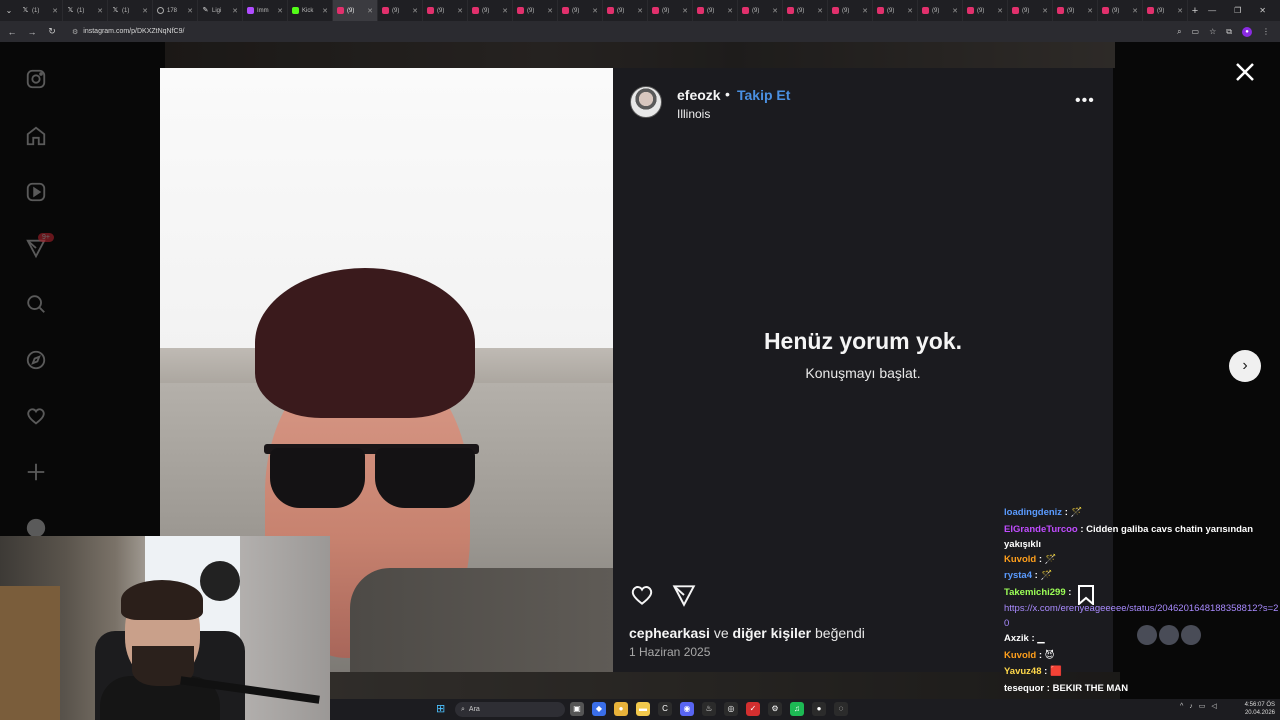 This screenshot has height=720, width=1280. I want to click on profile-avatar: ●, so click(1247, 31).